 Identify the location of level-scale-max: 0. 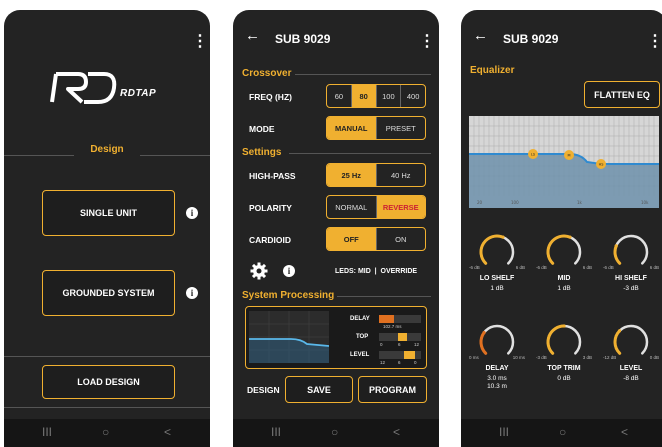
(415, 362).